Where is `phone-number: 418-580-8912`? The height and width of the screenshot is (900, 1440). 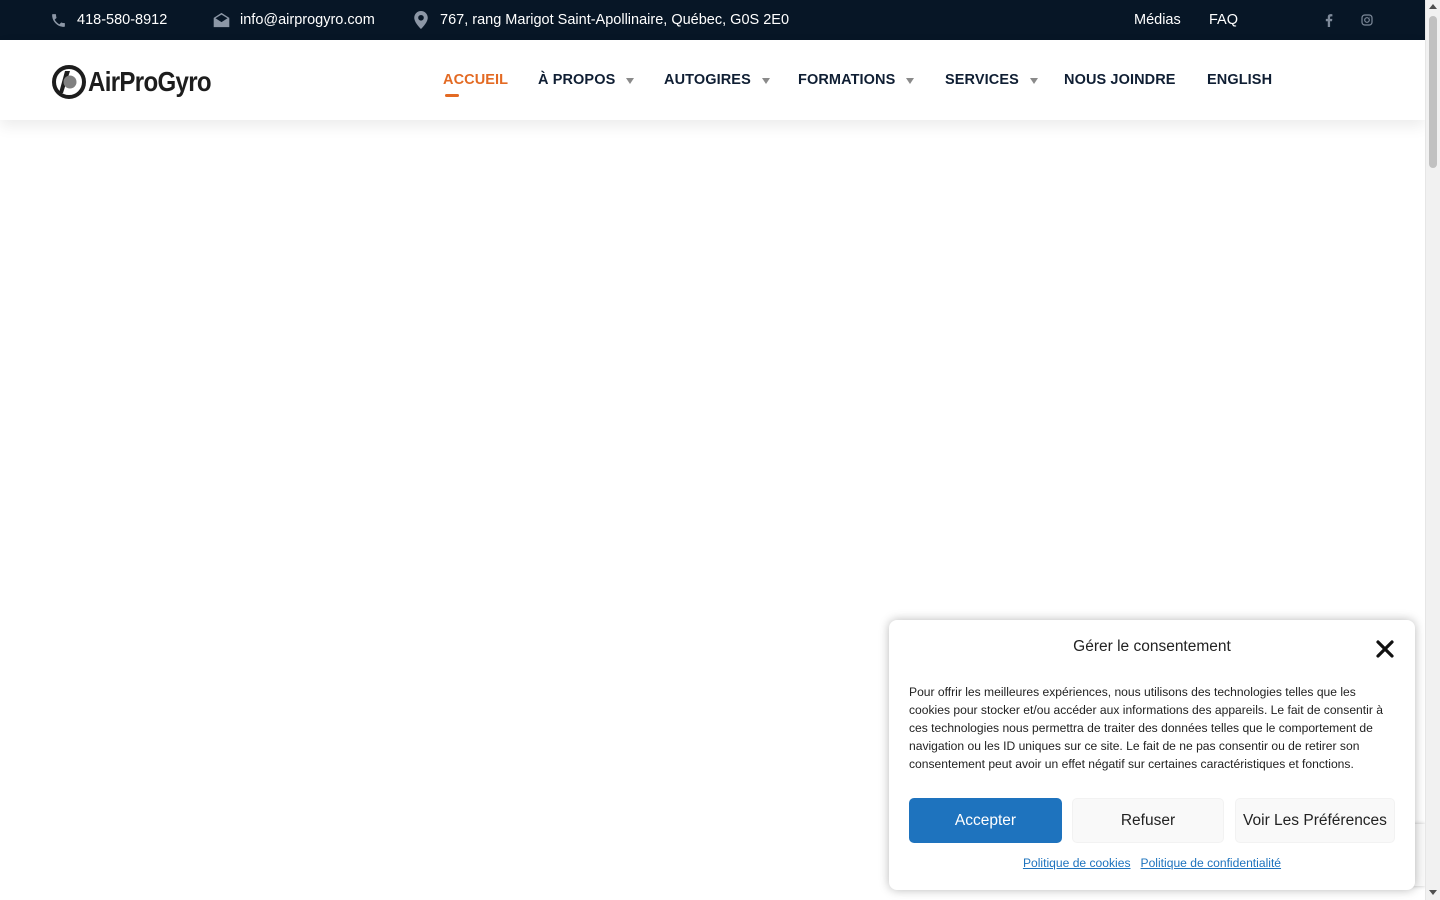 phone-number: 418-580-8912 is located at coordinates (122, 20).